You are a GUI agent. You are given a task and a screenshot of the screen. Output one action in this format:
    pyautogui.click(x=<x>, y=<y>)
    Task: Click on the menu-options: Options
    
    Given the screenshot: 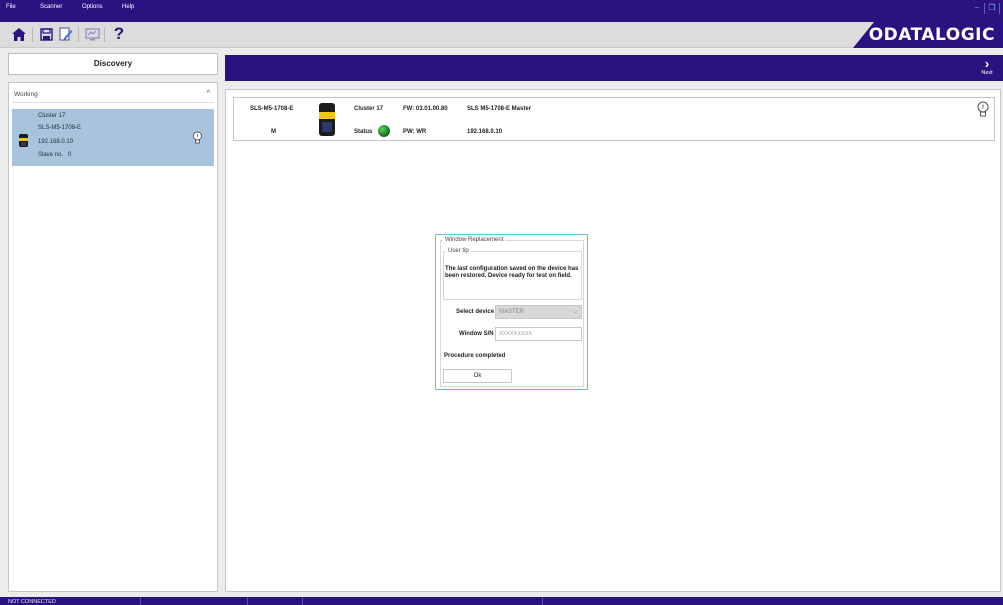 What is the action you would take?
    pyautogui.click(x=92, y=7)
    